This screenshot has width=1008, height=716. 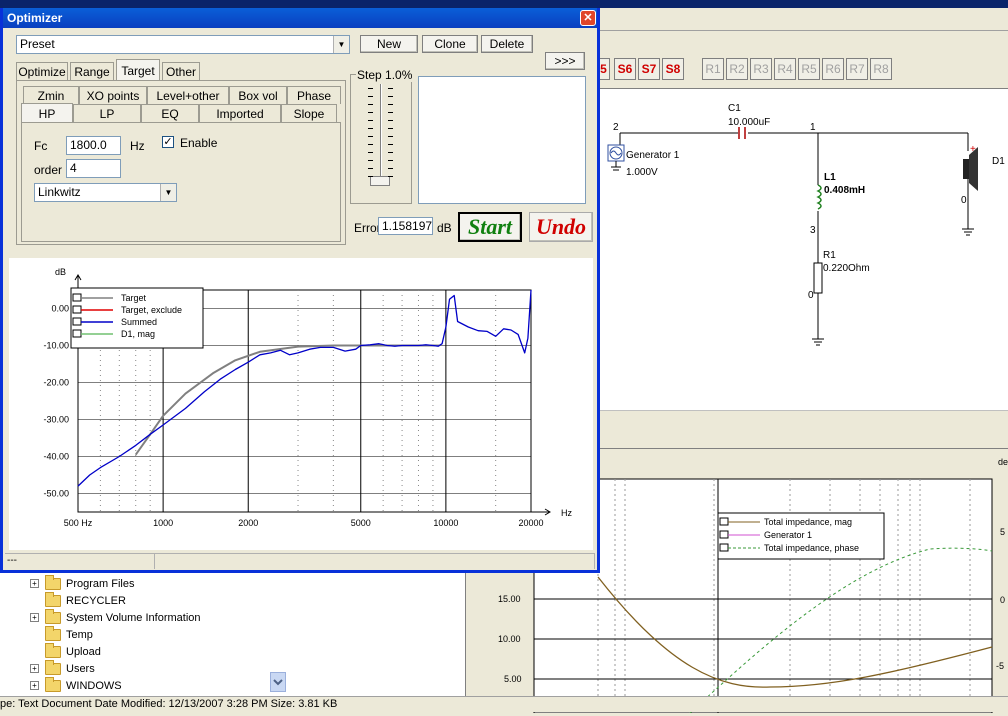 I want to click on r-button-r5: R5, so click(x=809, y=69).